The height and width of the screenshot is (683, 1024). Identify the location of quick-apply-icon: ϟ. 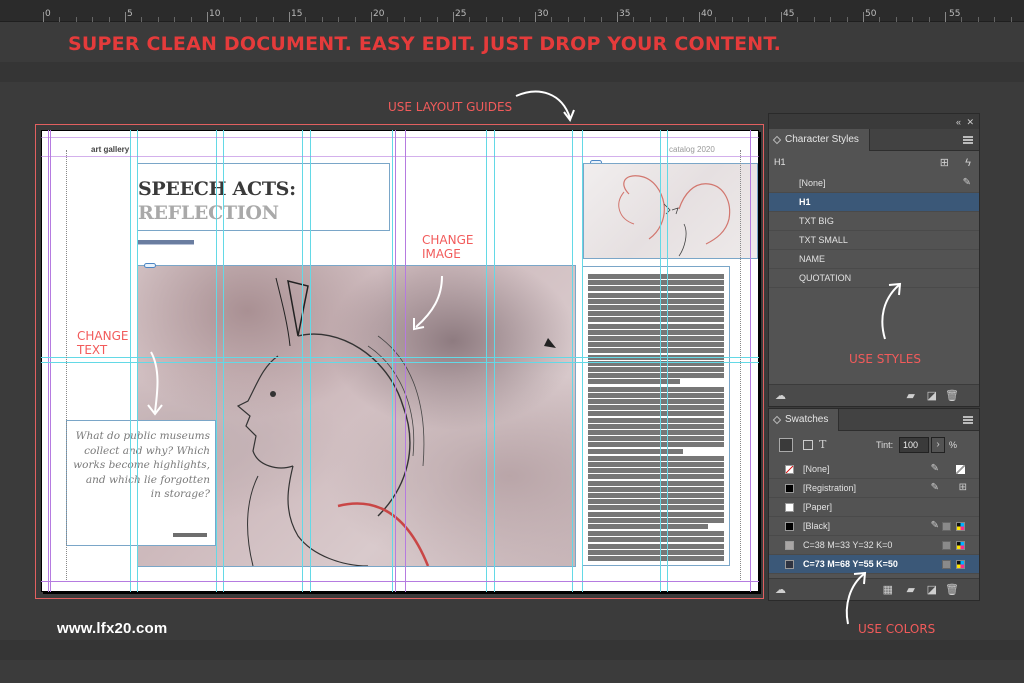
(968, 163).